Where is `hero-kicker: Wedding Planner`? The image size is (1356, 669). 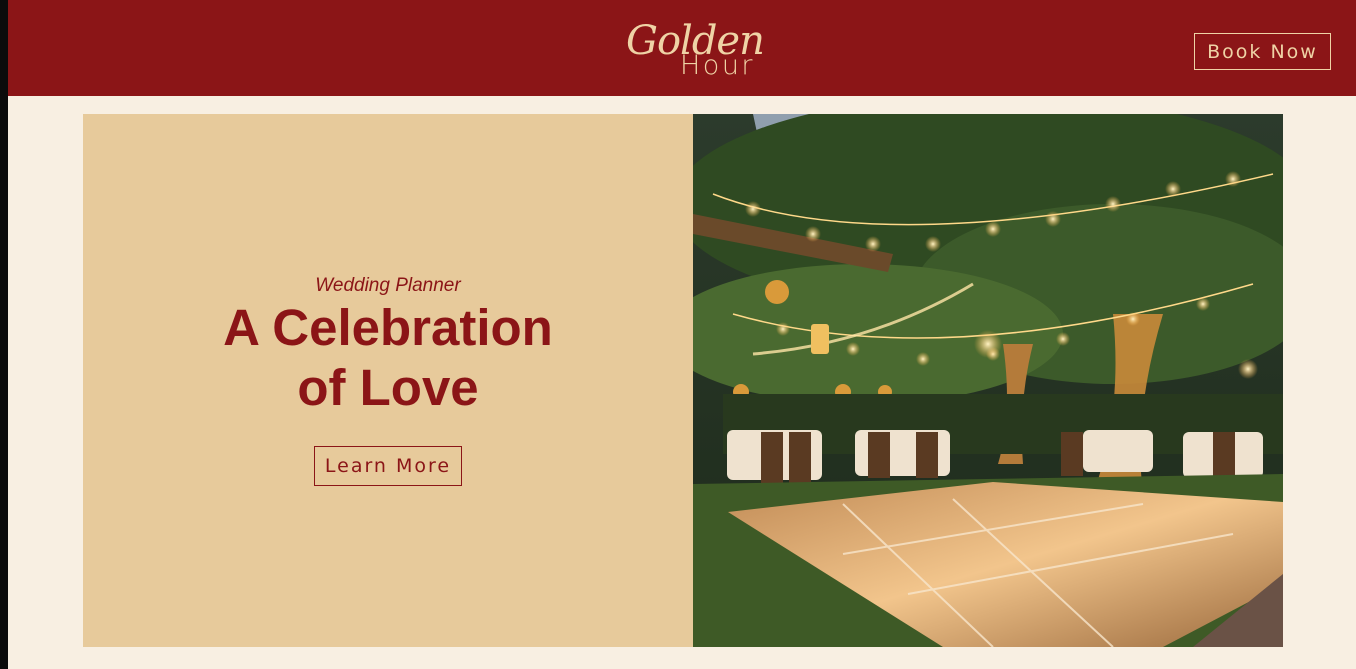 hero-kicker: Wedding Planner is located at coordinates (388, 285).